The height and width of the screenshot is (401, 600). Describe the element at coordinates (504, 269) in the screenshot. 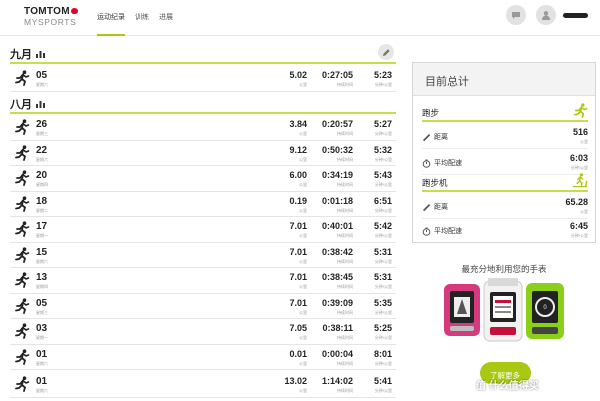

I see `promo-text: 最充分地利用您的手表` at that location.